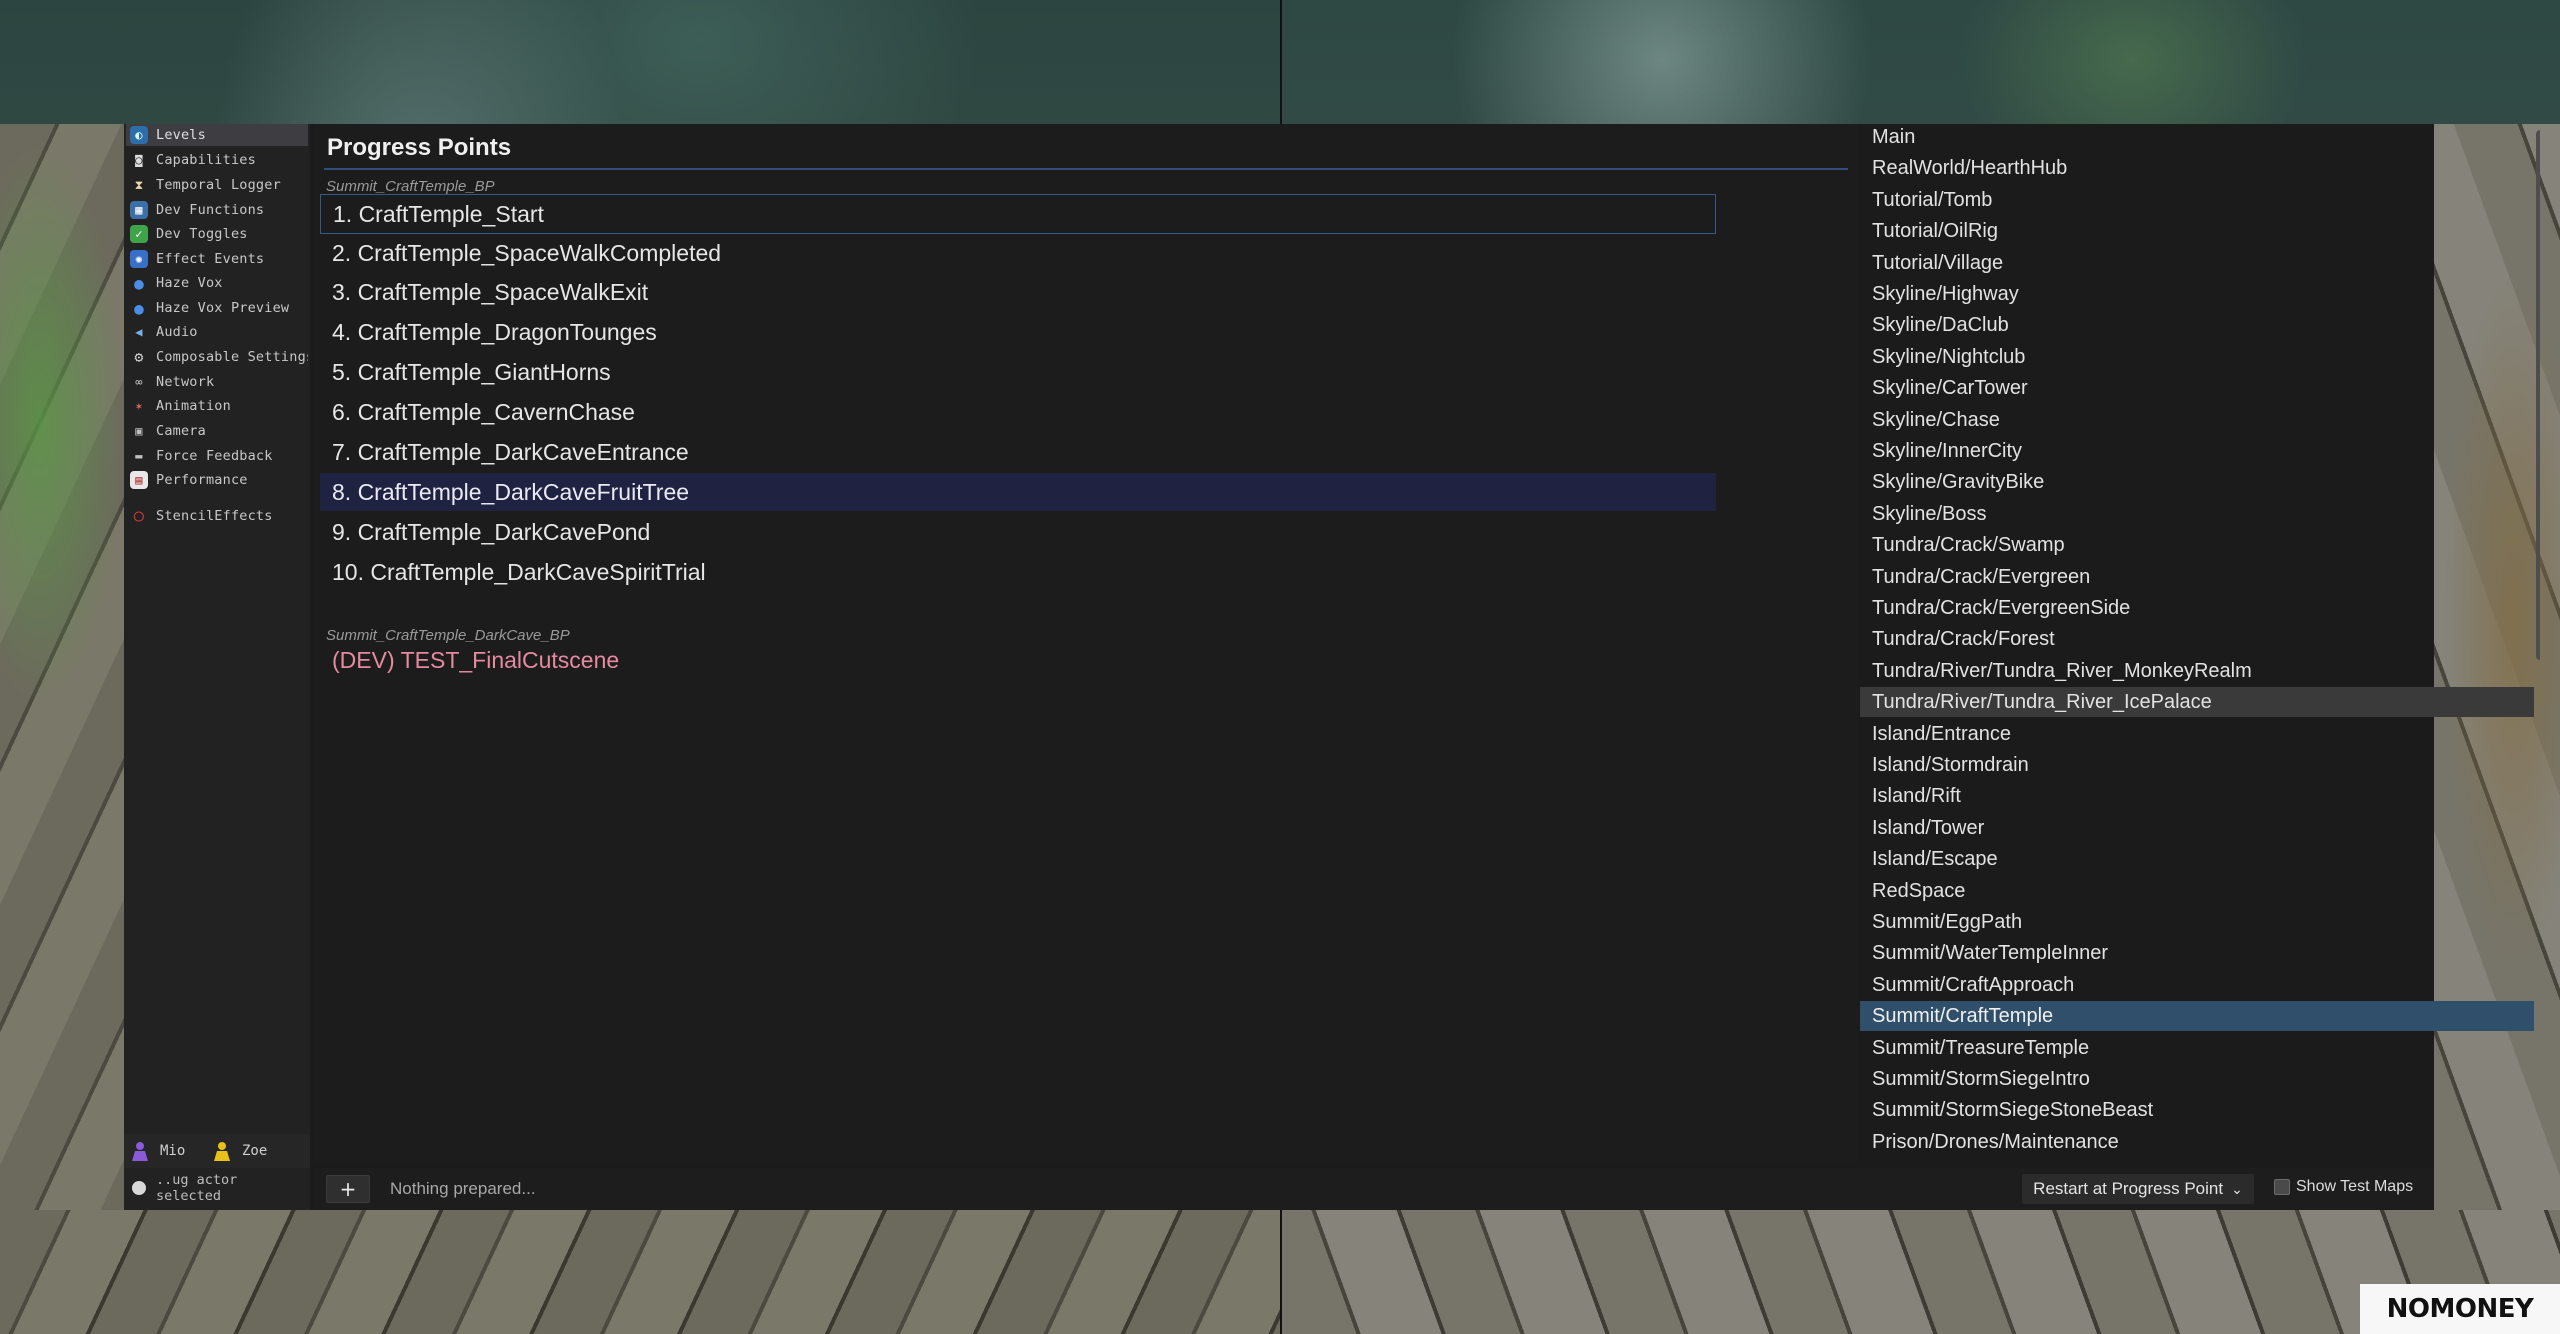  Describe the element at coordinates (217, 456) in the screenshot. I see `sidebar-item-force-feedback: ▬ Force Feedback` at that location.